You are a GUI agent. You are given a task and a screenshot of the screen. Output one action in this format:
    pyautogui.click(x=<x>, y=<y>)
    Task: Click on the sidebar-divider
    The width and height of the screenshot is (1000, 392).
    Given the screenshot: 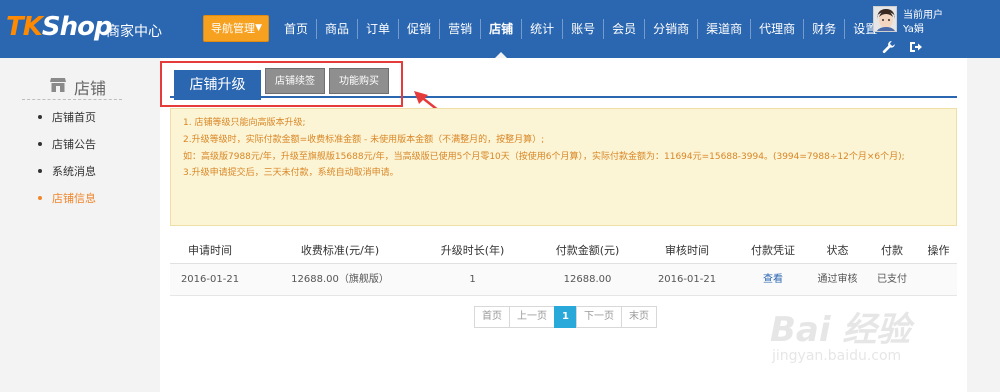 What is the action you would take?
    pyautogui.click(x=72, y=99)
    